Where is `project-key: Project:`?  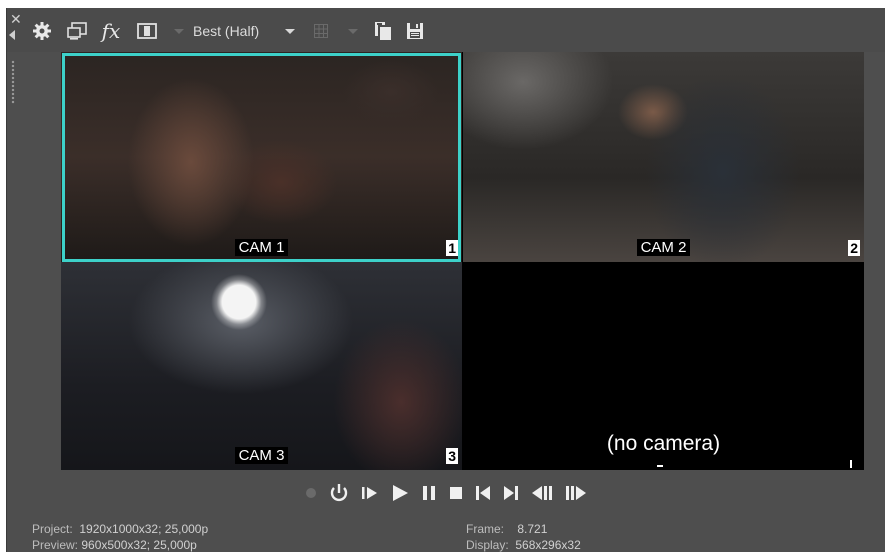 project-key: Project: is located at coordinates (52, 529).